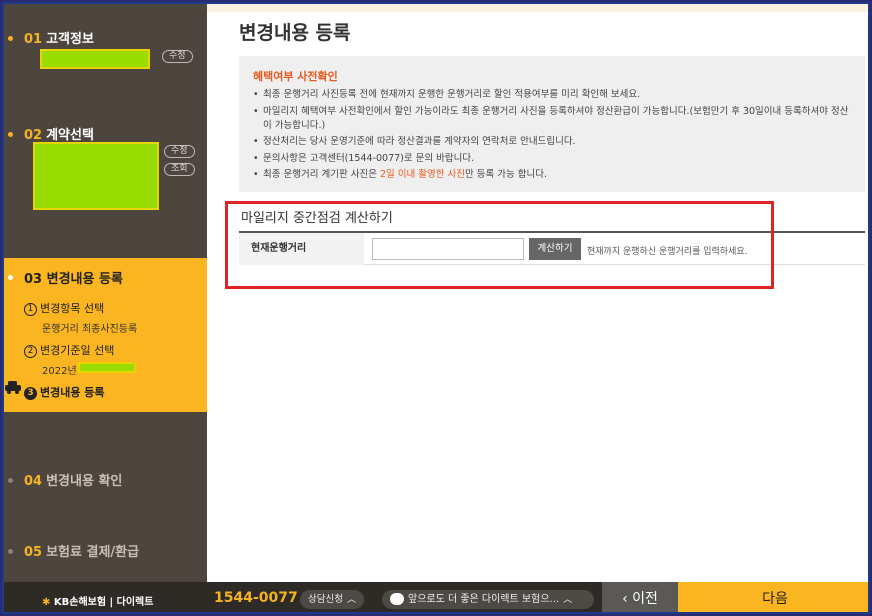 The image size is (872, 616). I want to click on step-4-heading: 04 변경내용 확인, so click(73, 481).